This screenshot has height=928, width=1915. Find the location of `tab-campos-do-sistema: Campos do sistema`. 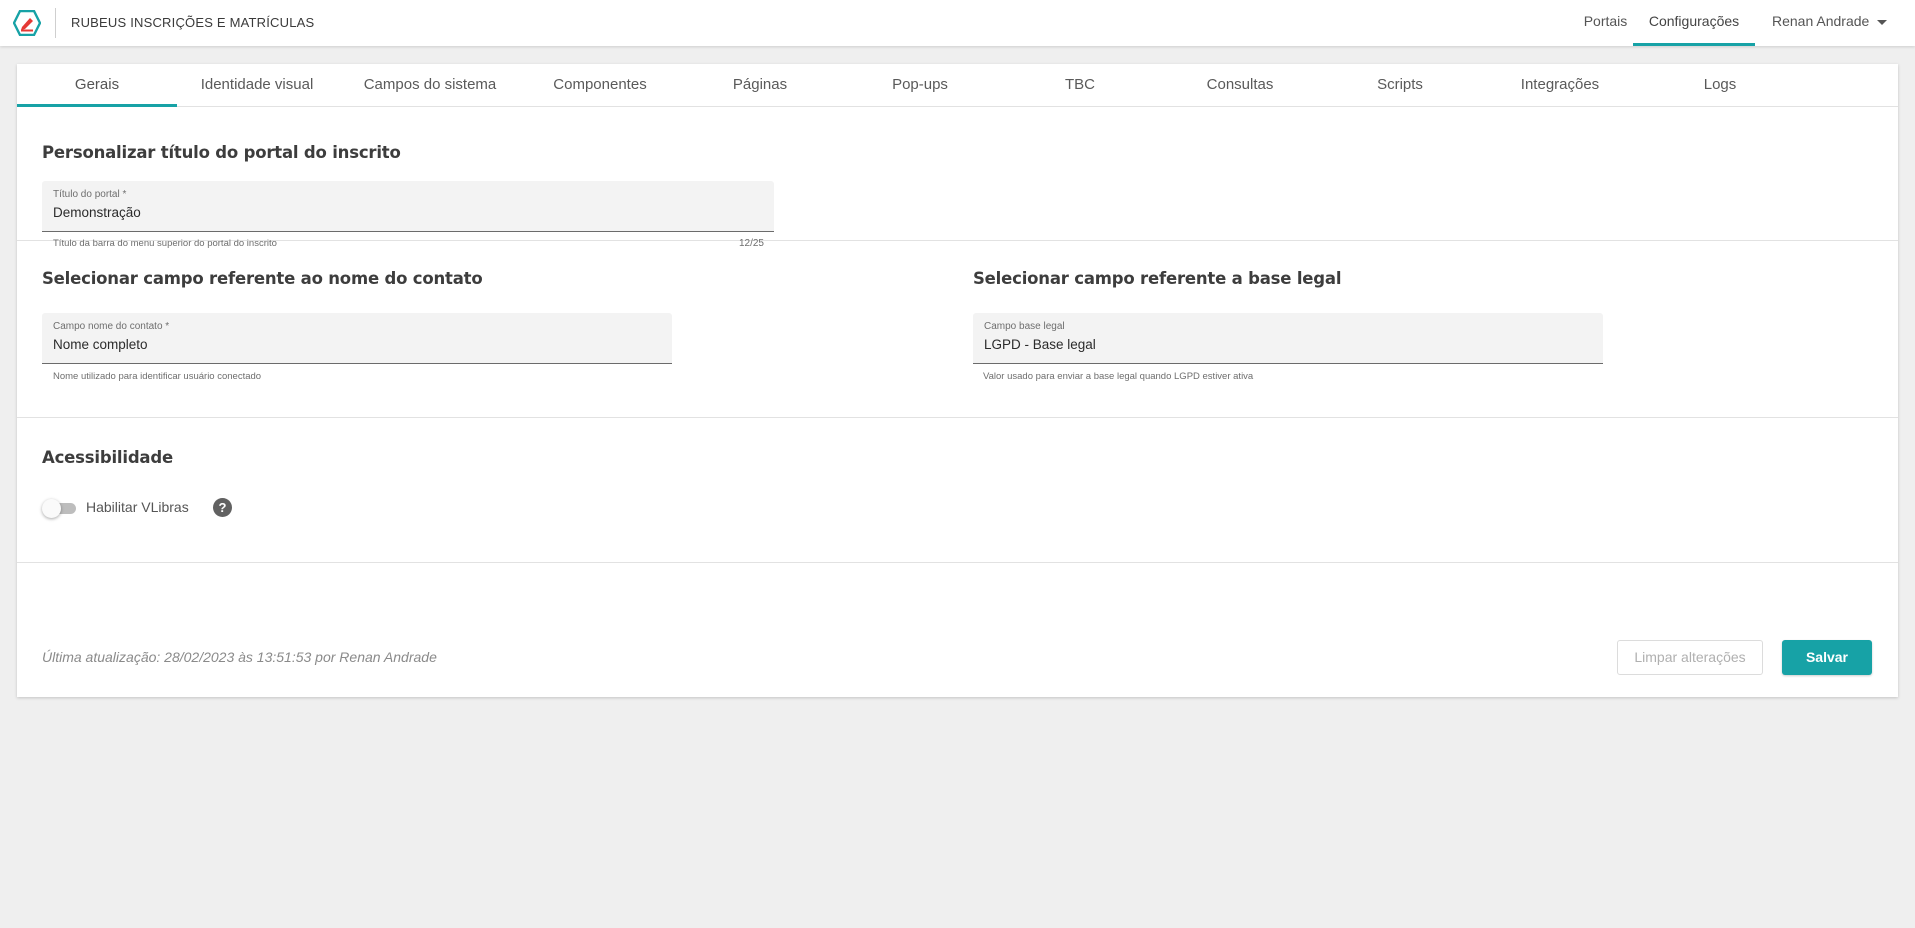

tab-campos-do-sistema: Campos do sistema is located at coordinates (430, 85).